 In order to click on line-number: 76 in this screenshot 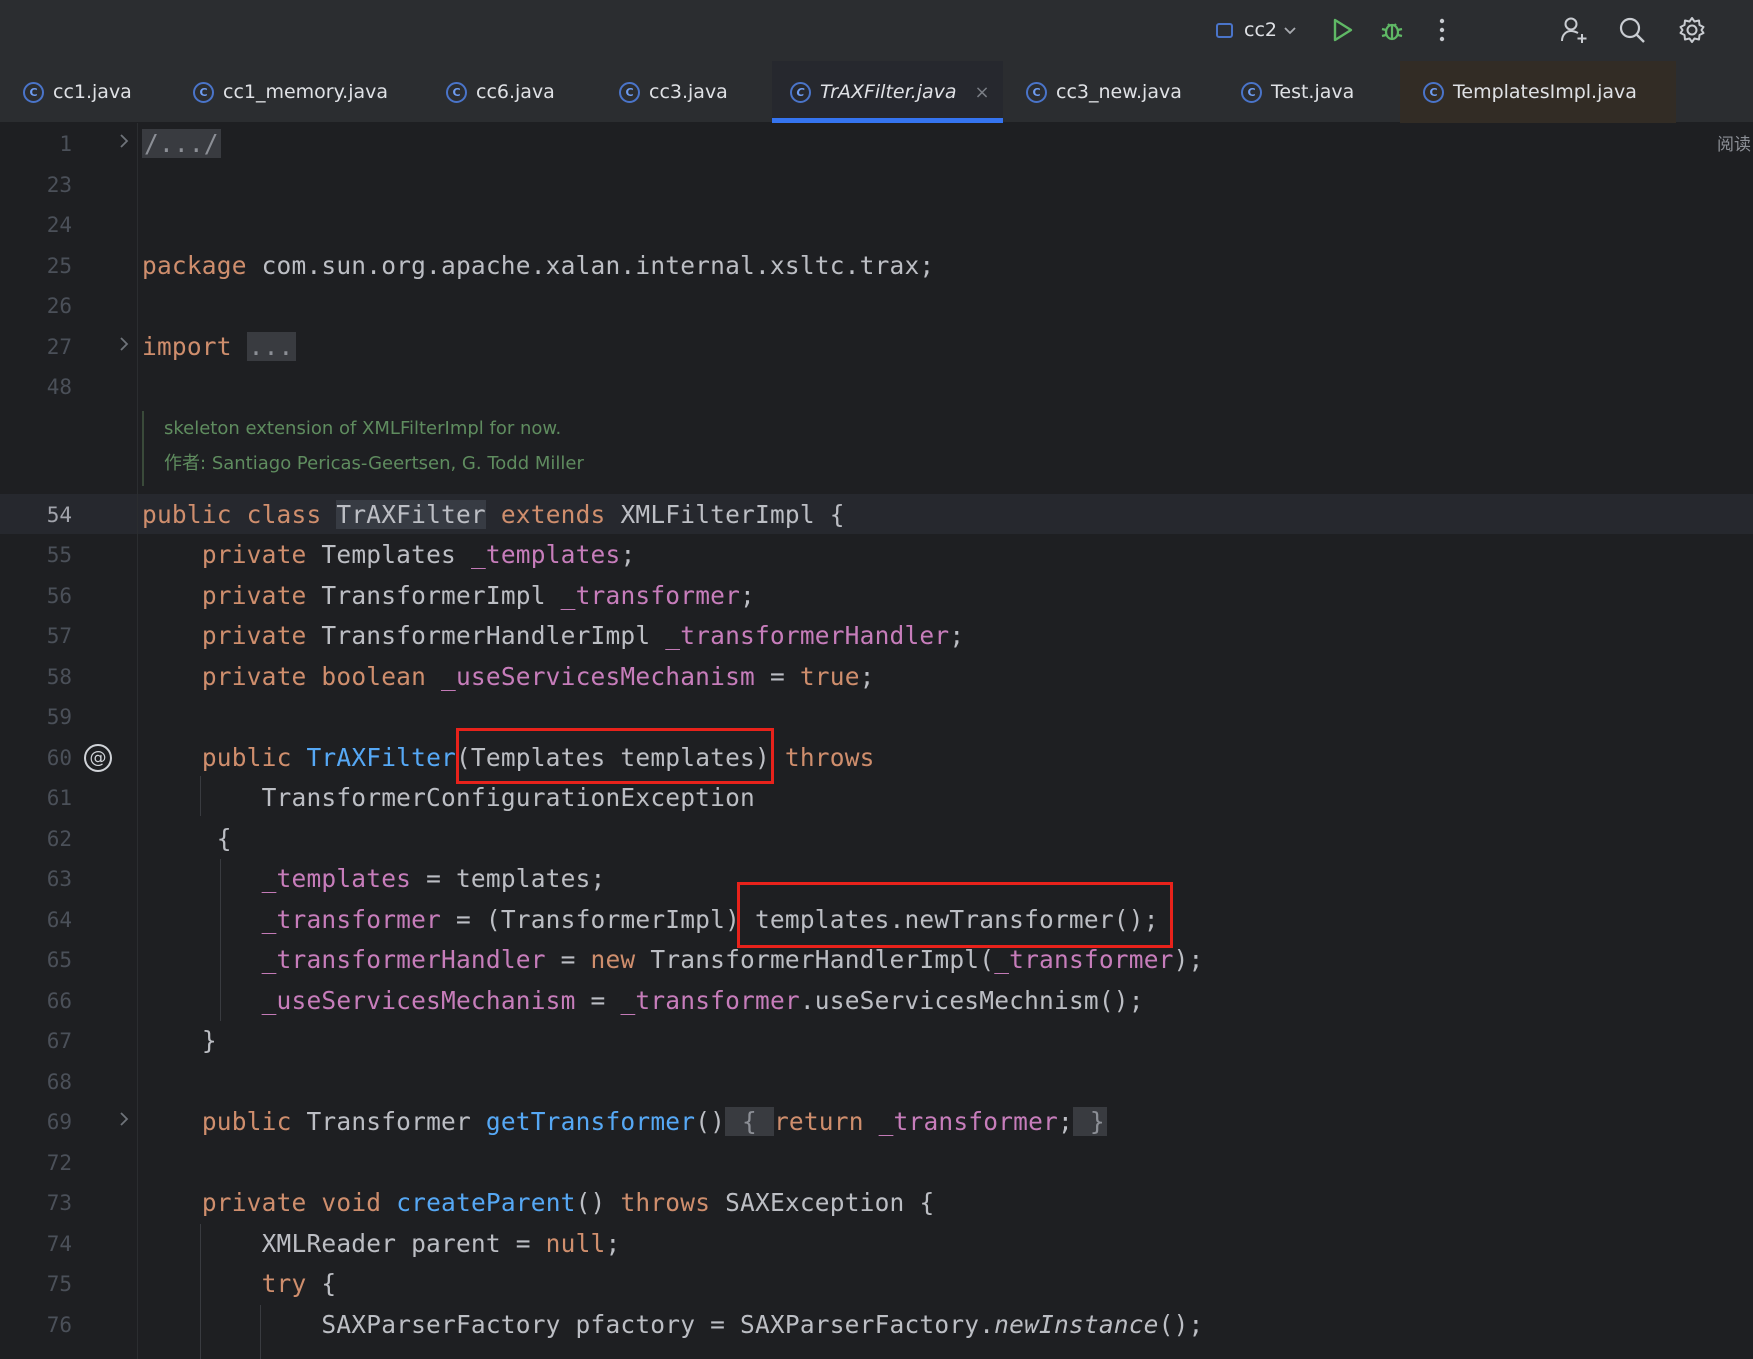, I will do `click(59, 1325)`.